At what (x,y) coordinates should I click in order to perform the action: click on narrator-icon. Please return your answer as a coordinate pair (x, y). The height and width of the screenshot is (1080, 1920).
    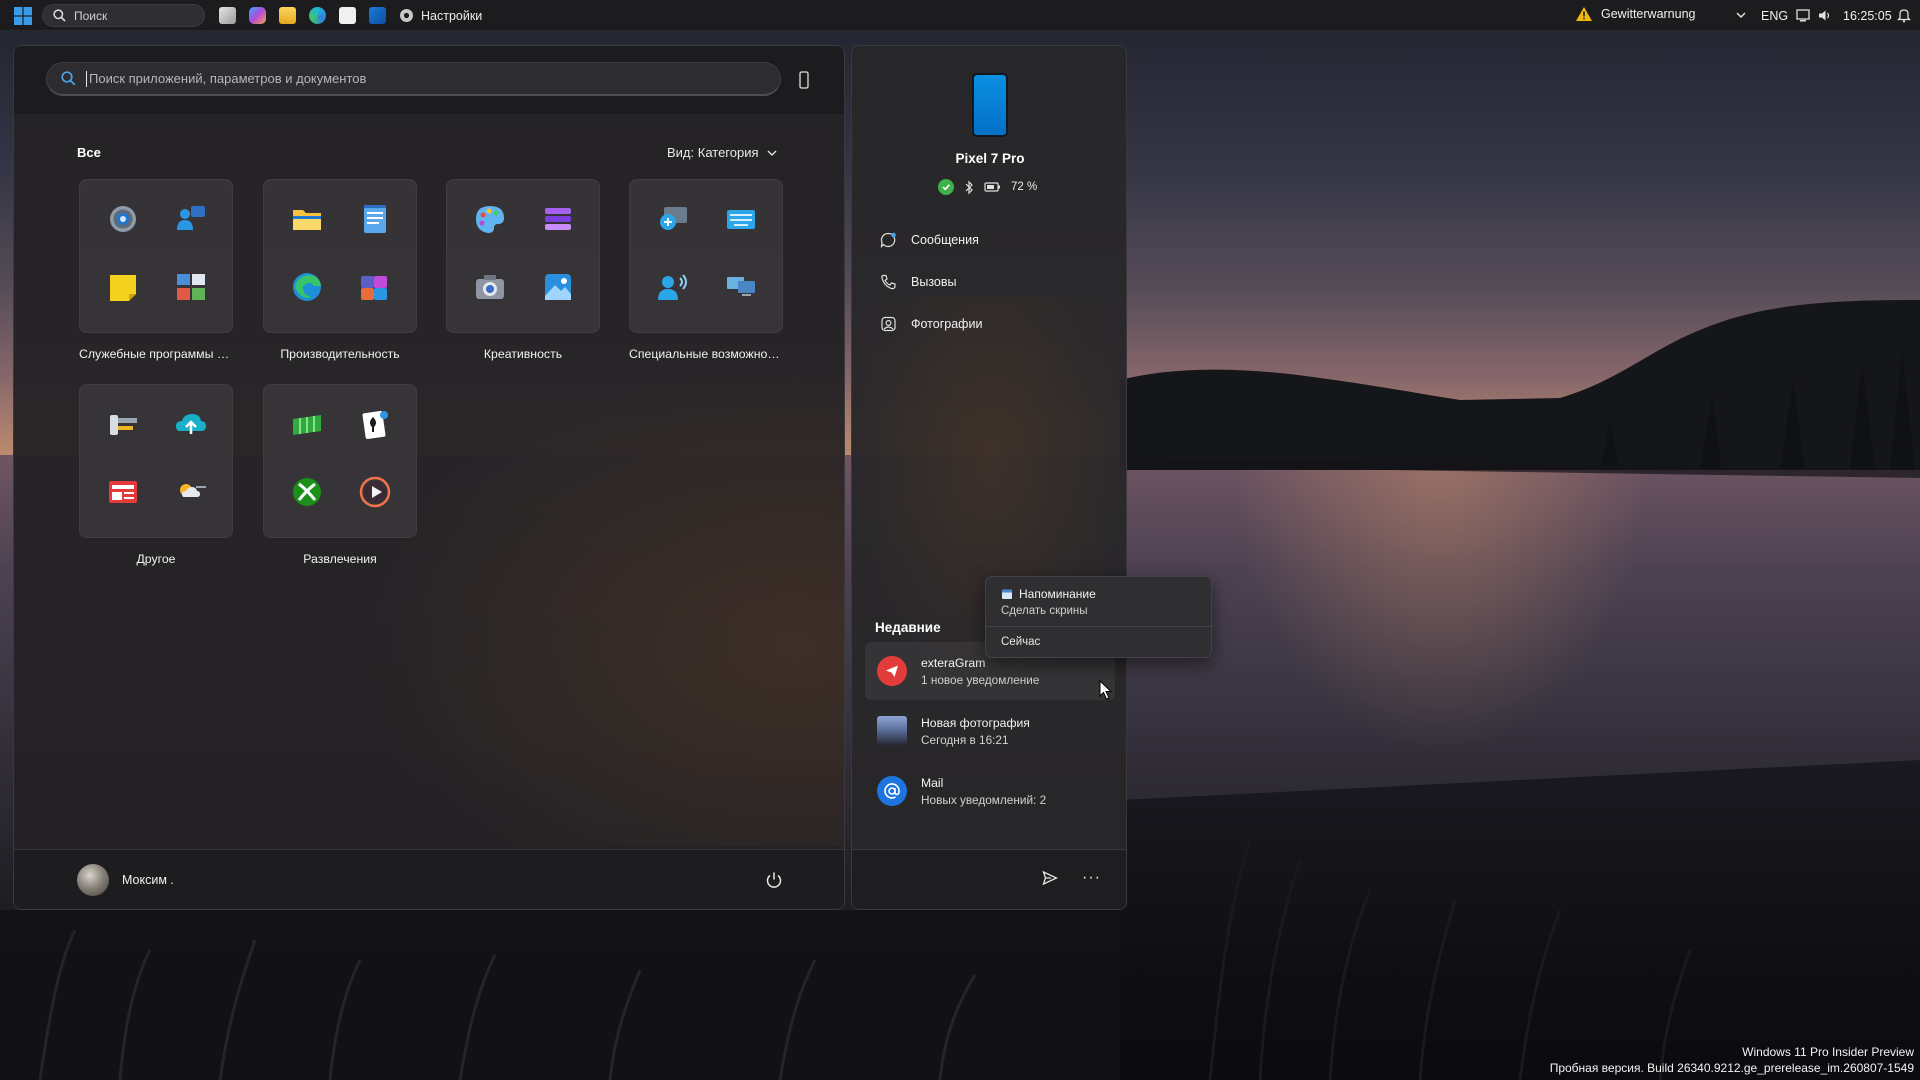
    Looking at the image, I should click on (673, 287).